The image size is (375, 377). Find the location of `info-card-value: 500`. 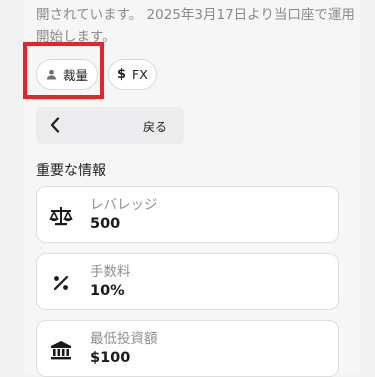

info-card-value: 500 is located at coordinates (105, 224).